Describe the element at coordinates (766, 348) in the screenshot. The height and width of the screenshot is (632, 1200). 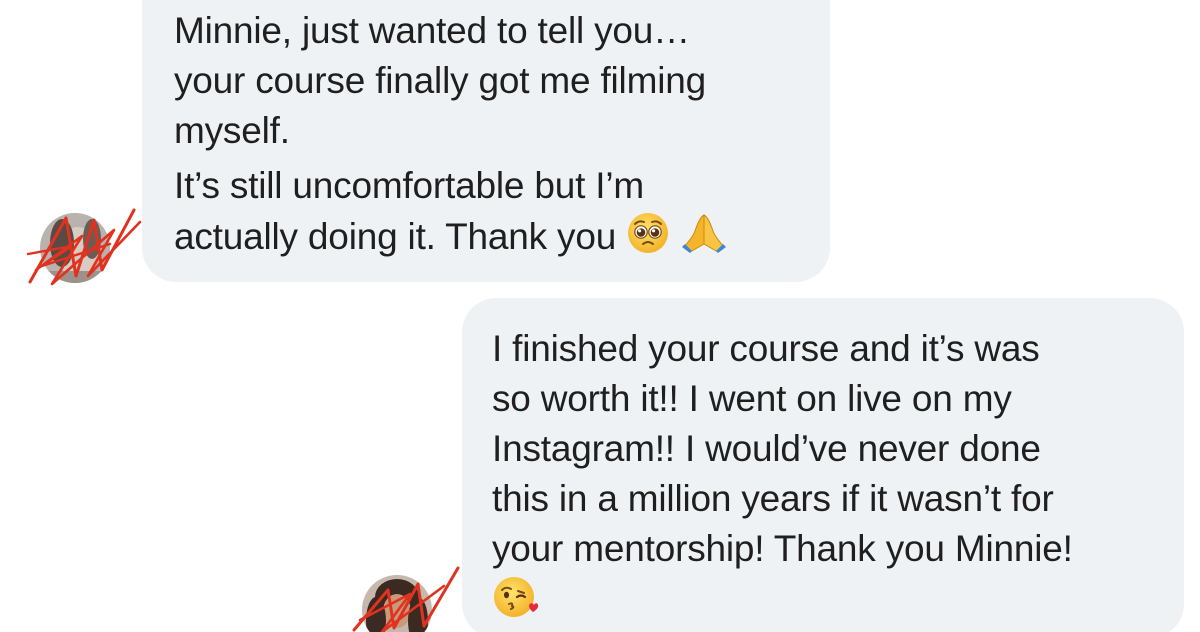
I see `message-2-line-1: I finished your course and it’s was` at that location.